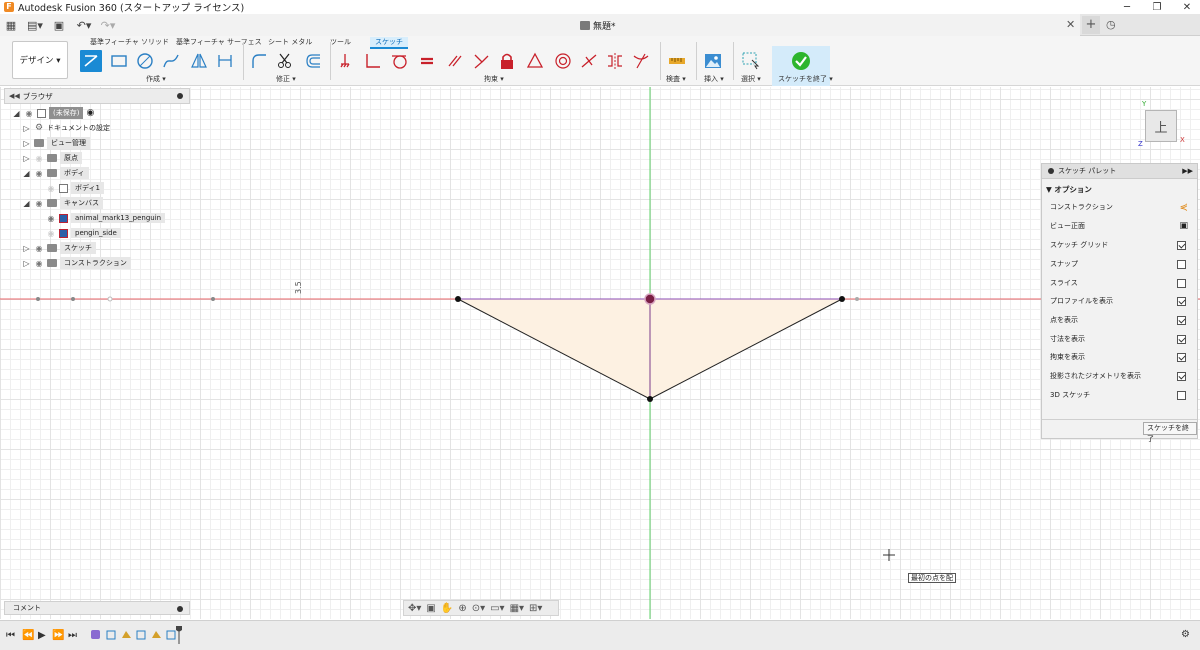 Image resolution: width=1200 pixels, height=650 pixels. Describe the element at coordinates (1181, 376) in the screenshot. I see `show-projected-checkbox` at that location.